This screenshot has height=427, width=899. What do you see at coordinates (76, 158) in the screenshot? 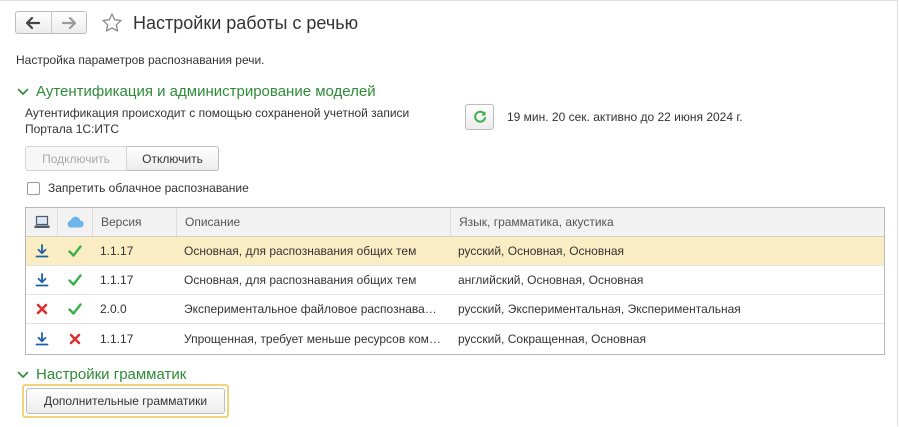
I see `connect-button: Подключить` at bounding box center [76, 158].